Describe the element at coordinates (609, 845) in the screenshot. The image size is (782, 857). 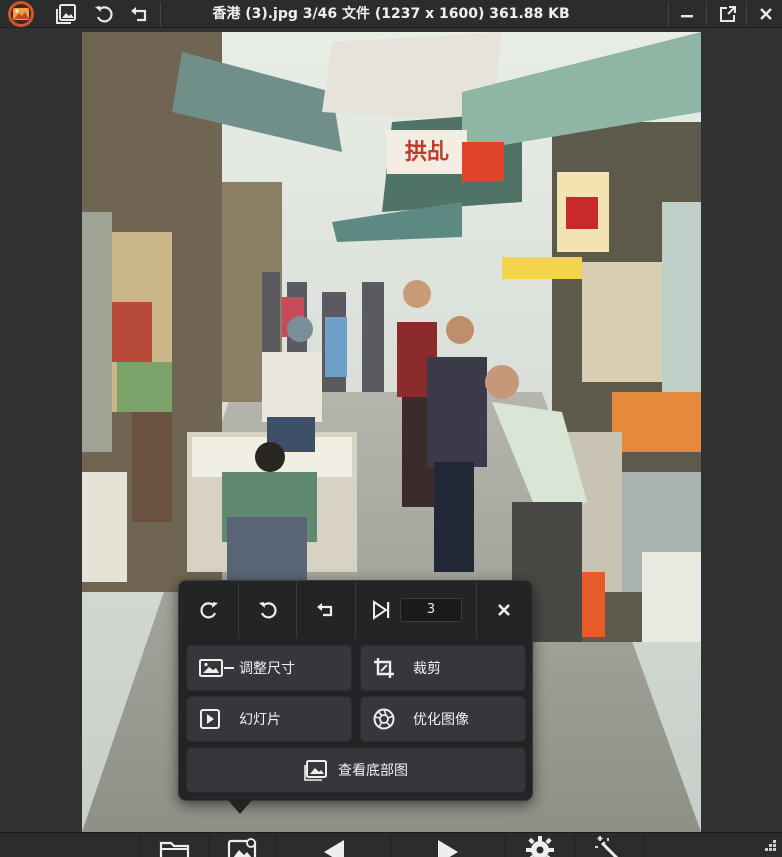
I see `magic-wand-icon` at that location.